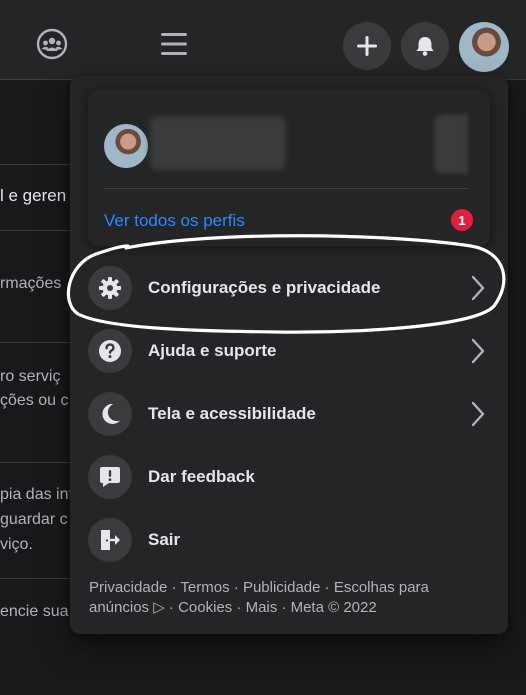 This screenshot has width=526, height=695. Describe the element at coordinates (289, 477) in the screenshot. I see `menu-item-give-feedback: Dar feedback` at that location.